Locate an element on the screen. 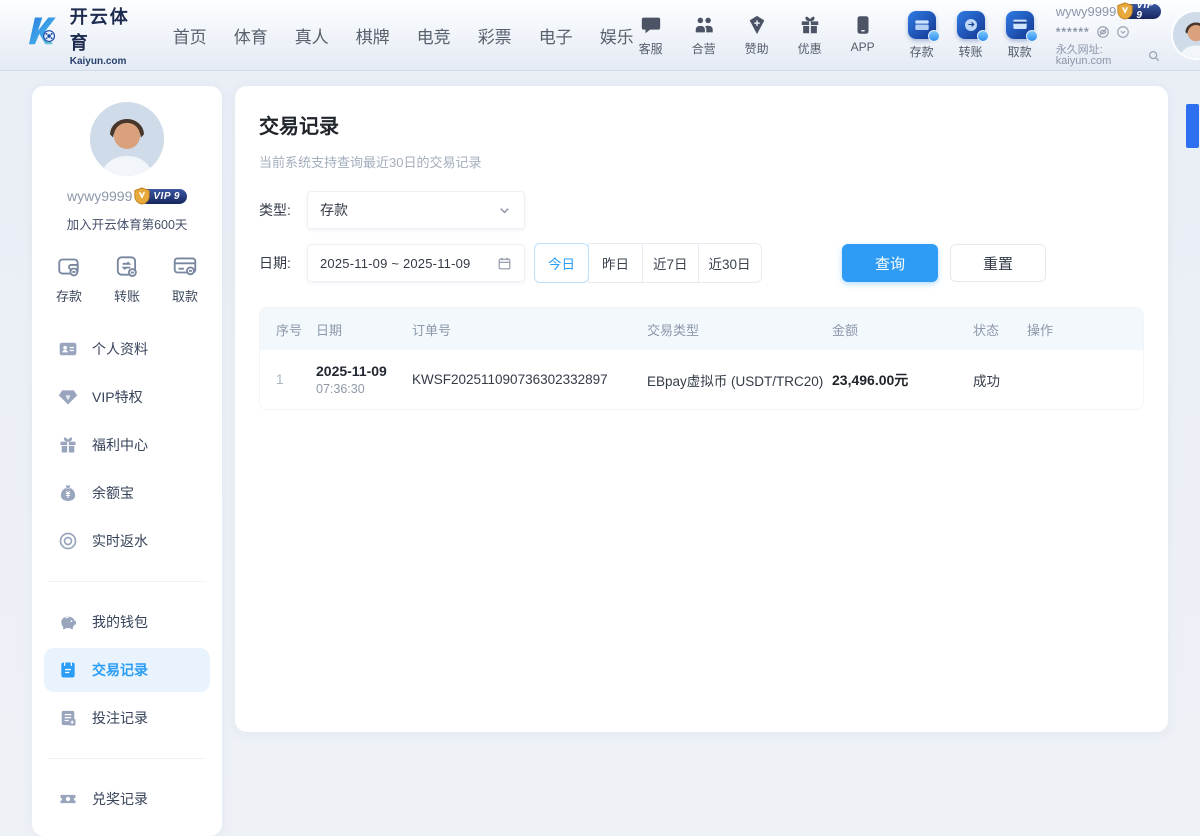  date-range-value: 2025-11-09 ~ 2025-11-09 is located at coordinates (395, 263).